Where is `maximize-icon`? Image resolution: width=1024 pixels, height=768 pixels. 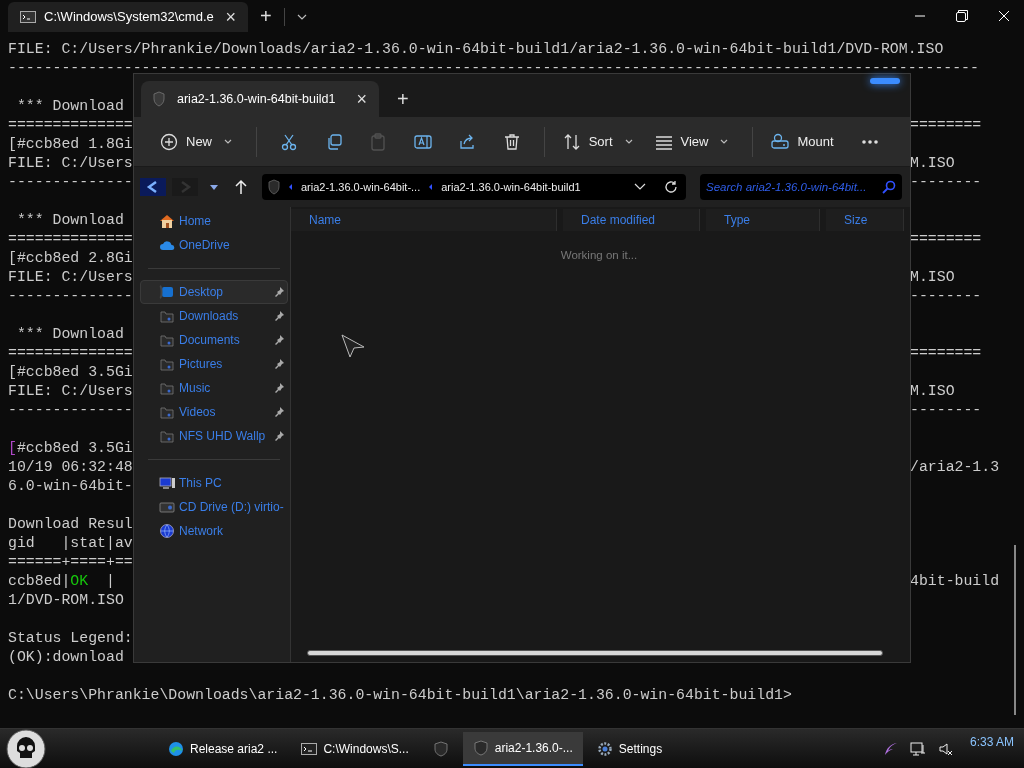 maximize-icon is located at coordinates (962, 16).